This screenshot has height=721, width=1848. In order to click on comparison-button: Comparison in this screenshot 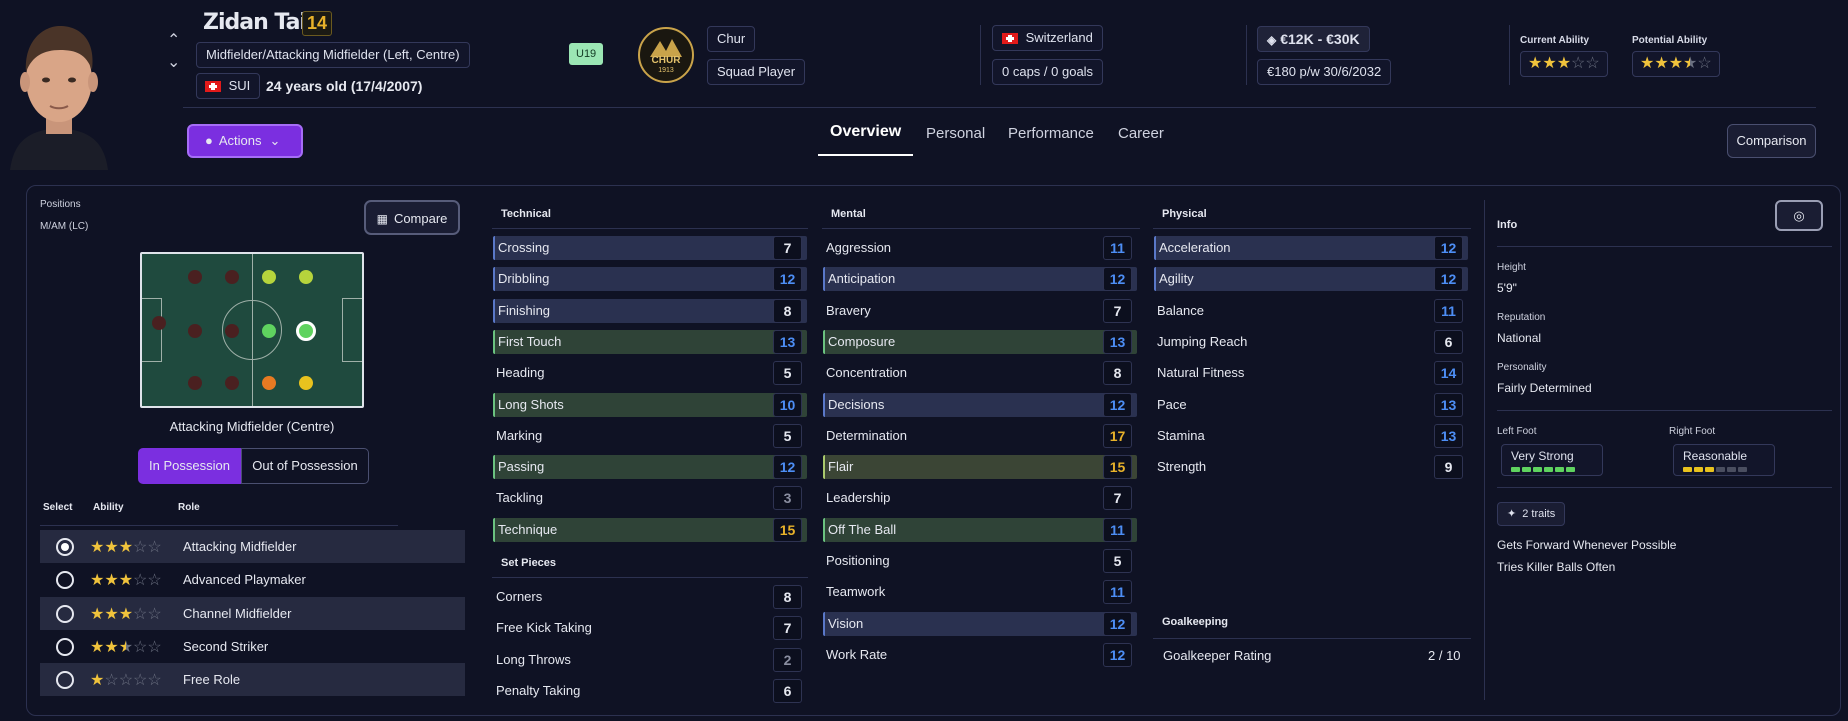, I will do `click(1771, 141)`.